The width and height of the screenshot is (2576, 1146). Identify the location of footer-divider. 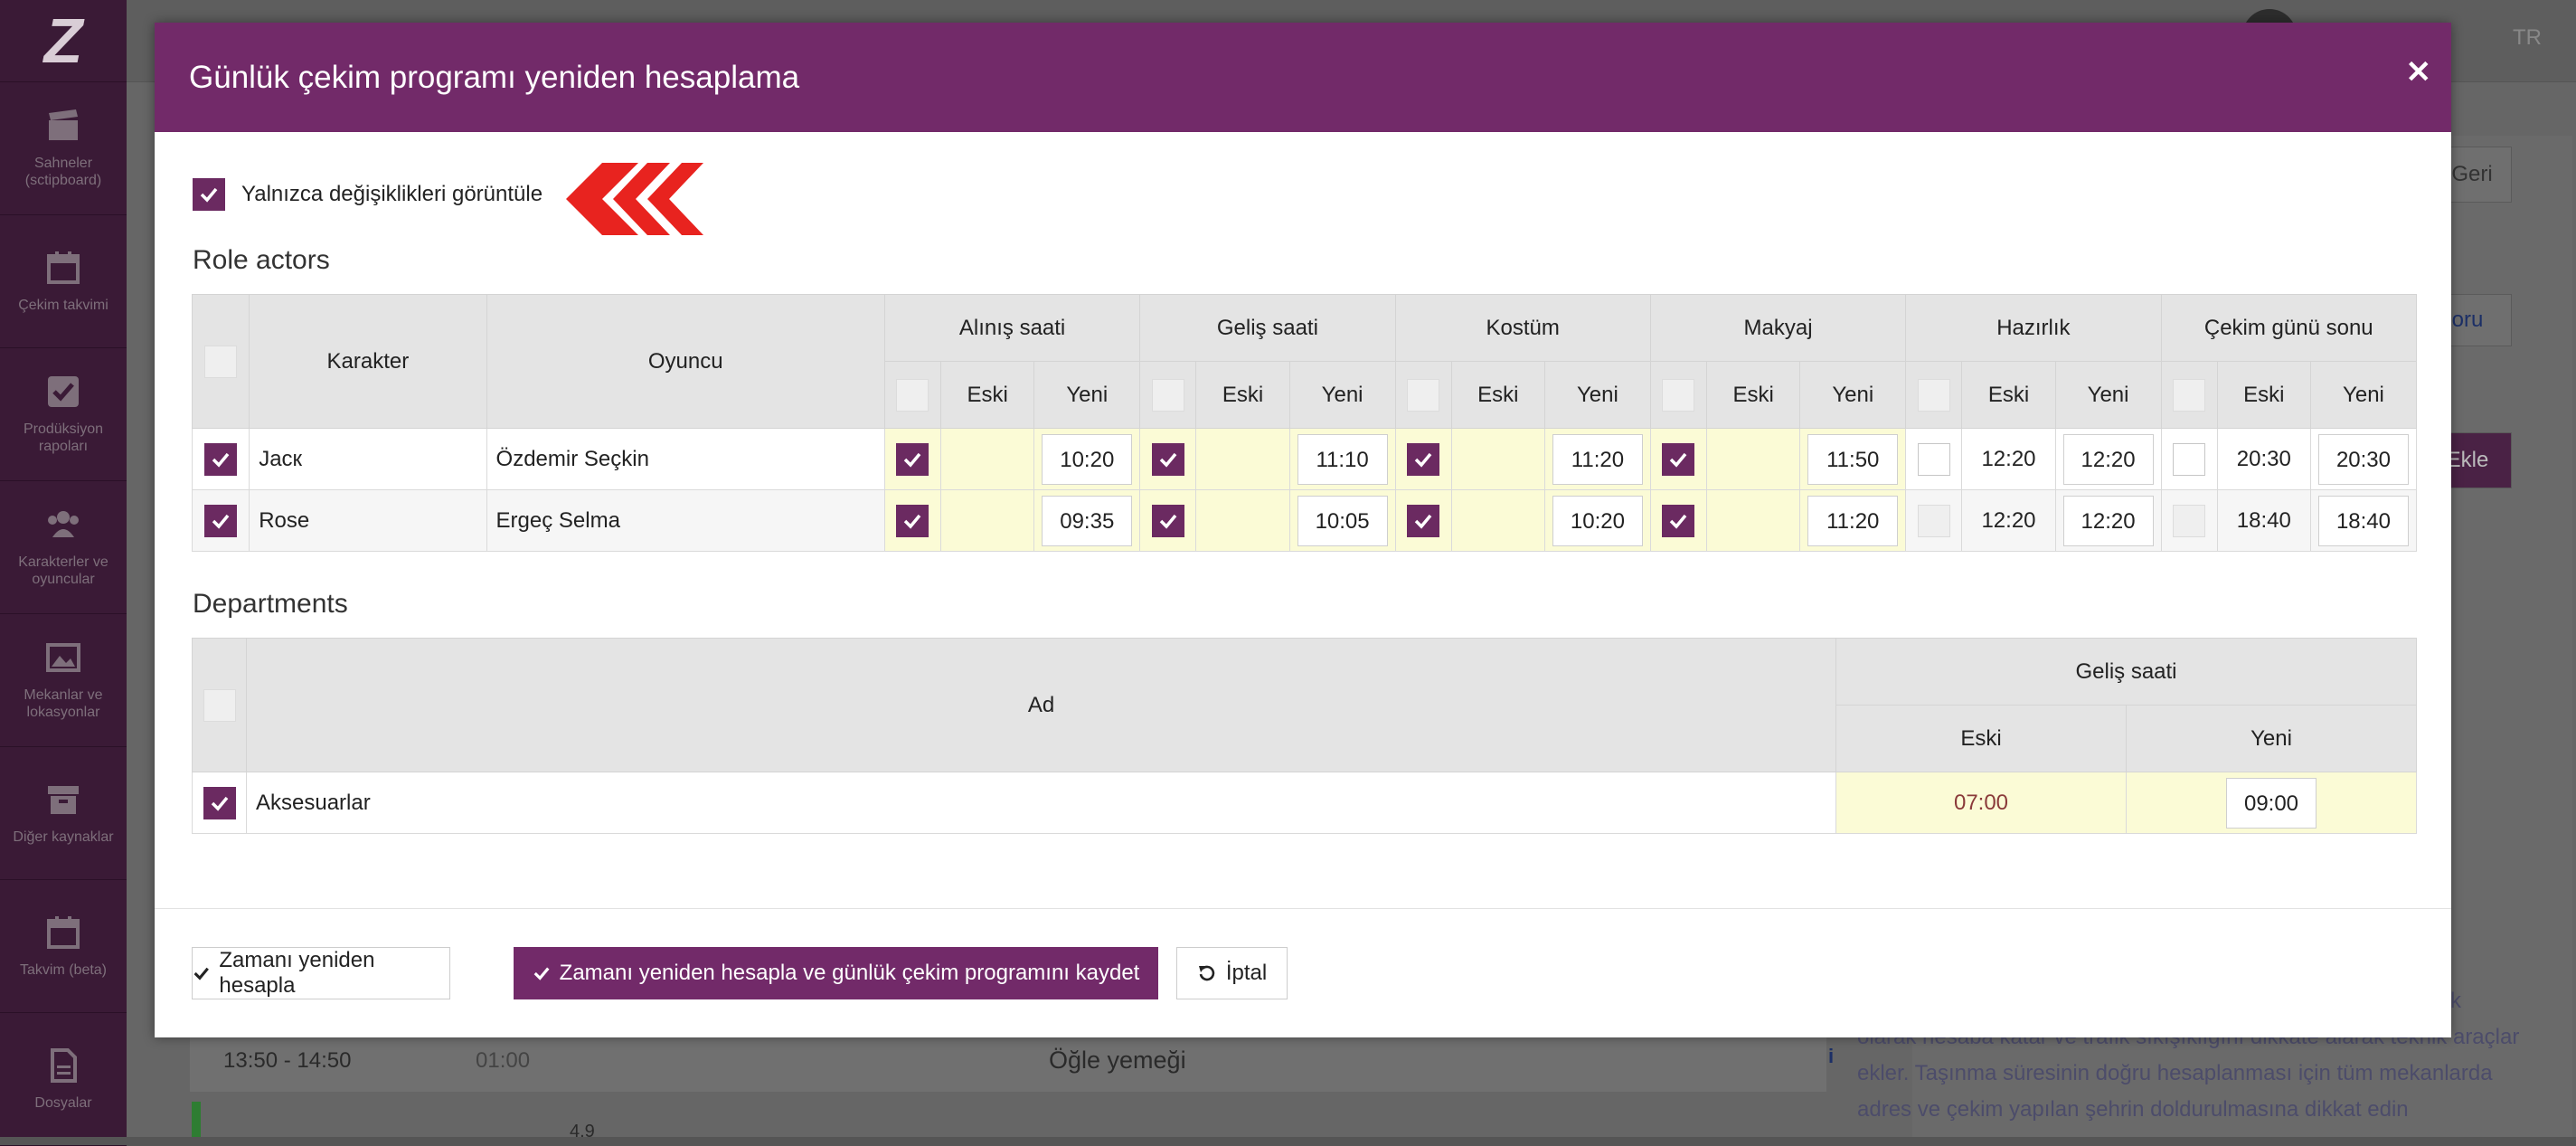
(1303, 908).